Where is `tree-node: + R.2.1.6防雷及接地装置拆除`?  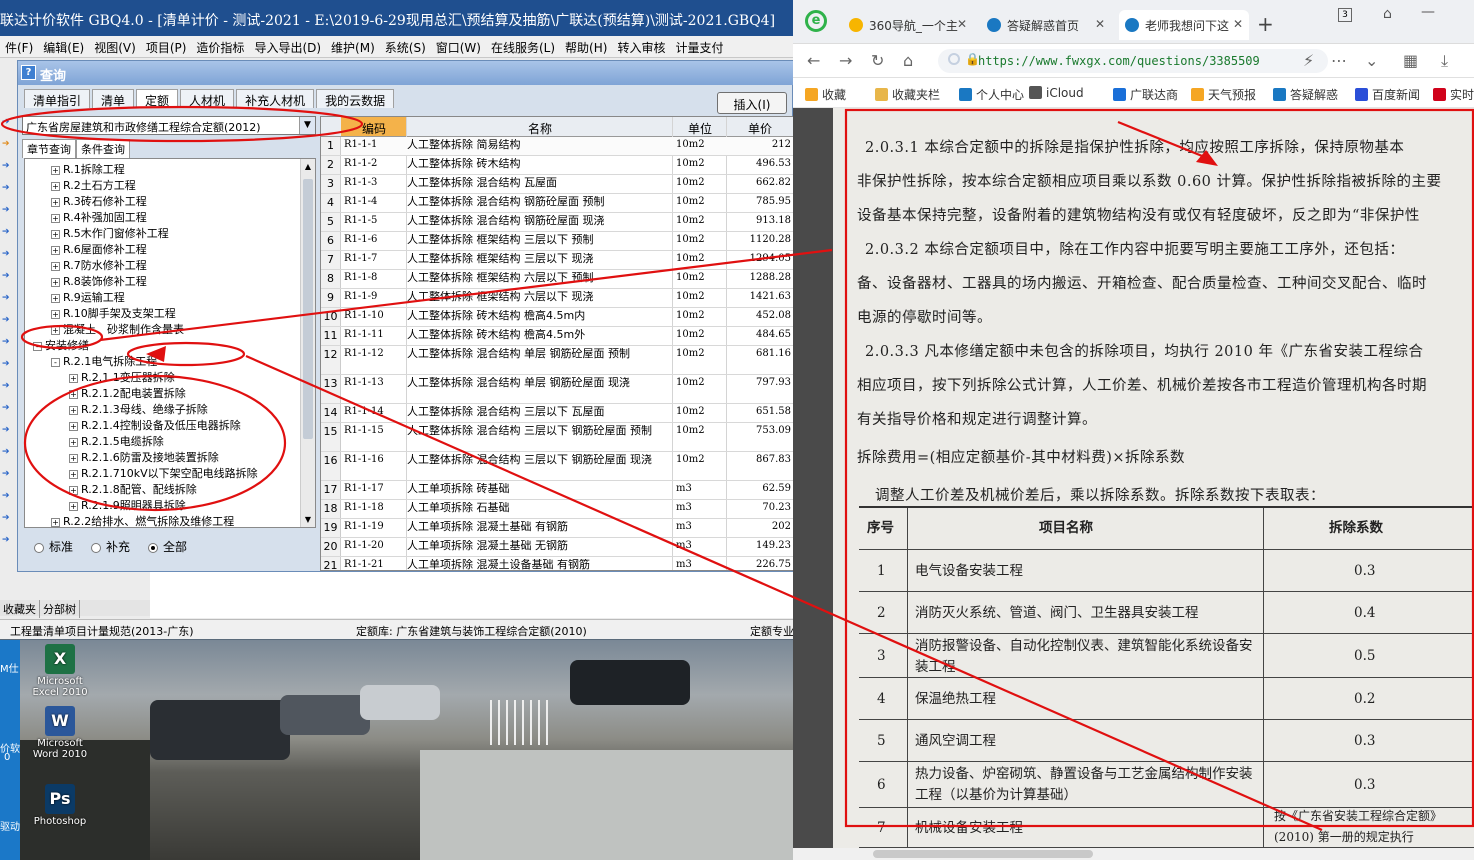
tree-node: + R.2.1.6防雷及接地装置拆除 is located at coordinates (144, 457).